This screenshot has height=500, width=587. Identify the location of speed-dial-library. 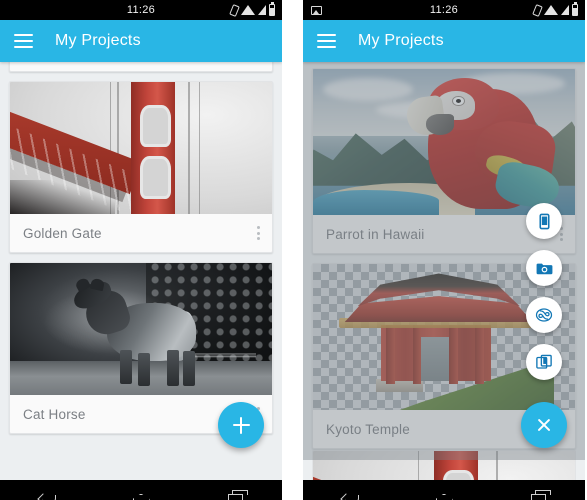
(544, 362).